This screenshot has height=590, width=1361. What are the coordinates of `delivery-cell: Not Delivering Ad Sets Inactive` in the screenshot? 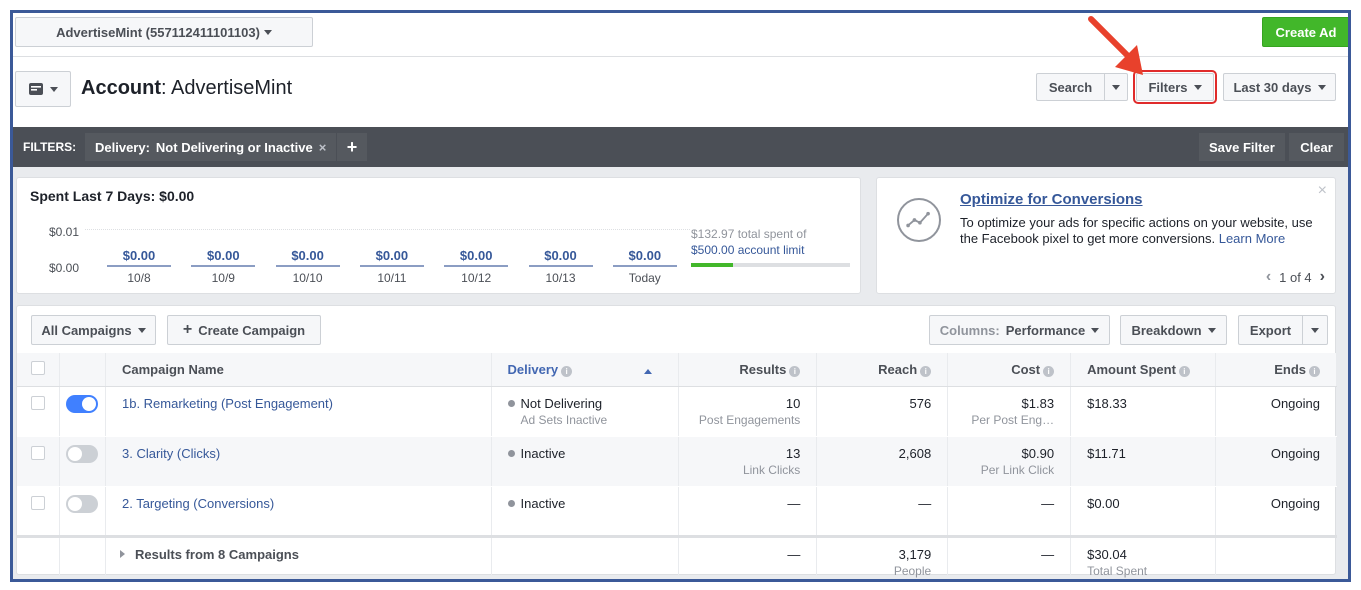 It's located at (585, 411).